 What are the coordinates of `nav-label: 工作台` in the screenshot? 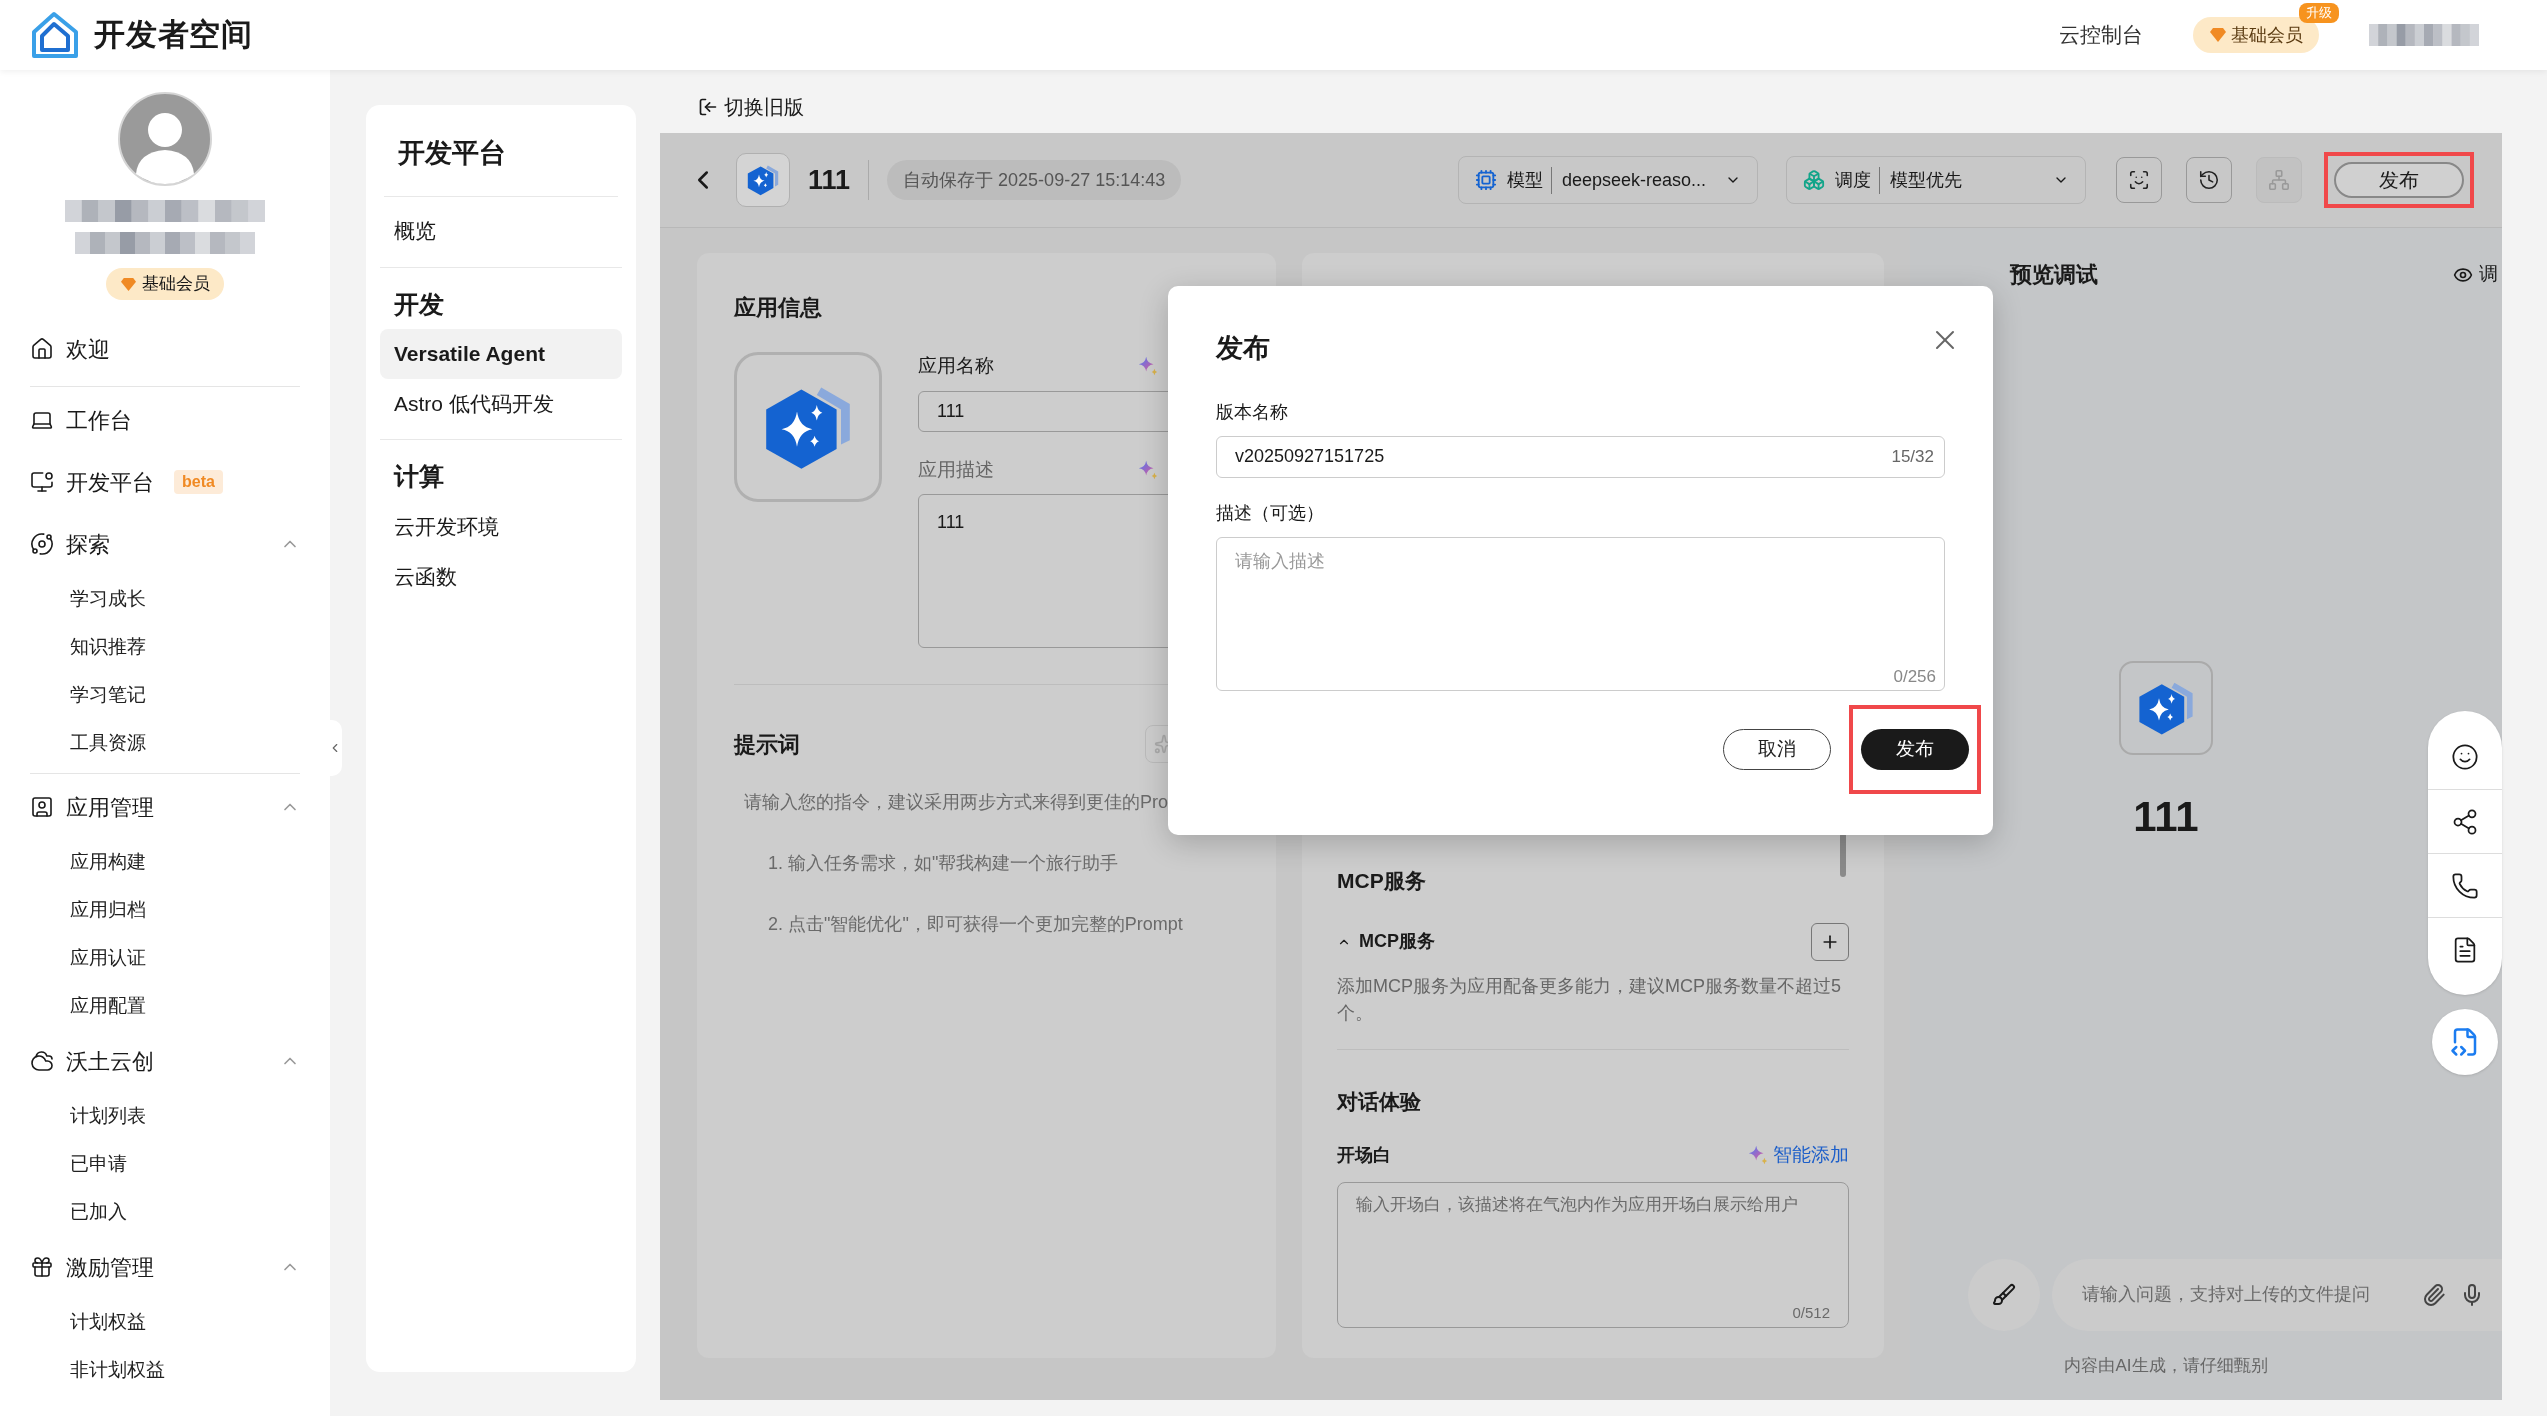 It's located at (99, 420).